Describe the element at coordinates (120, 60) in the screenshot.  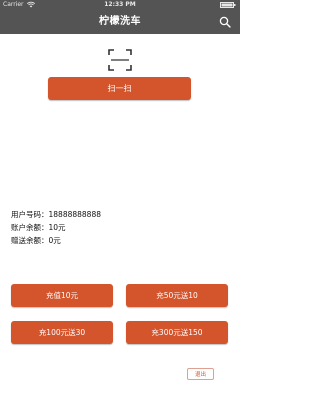
I see `scan-icon` at that location.